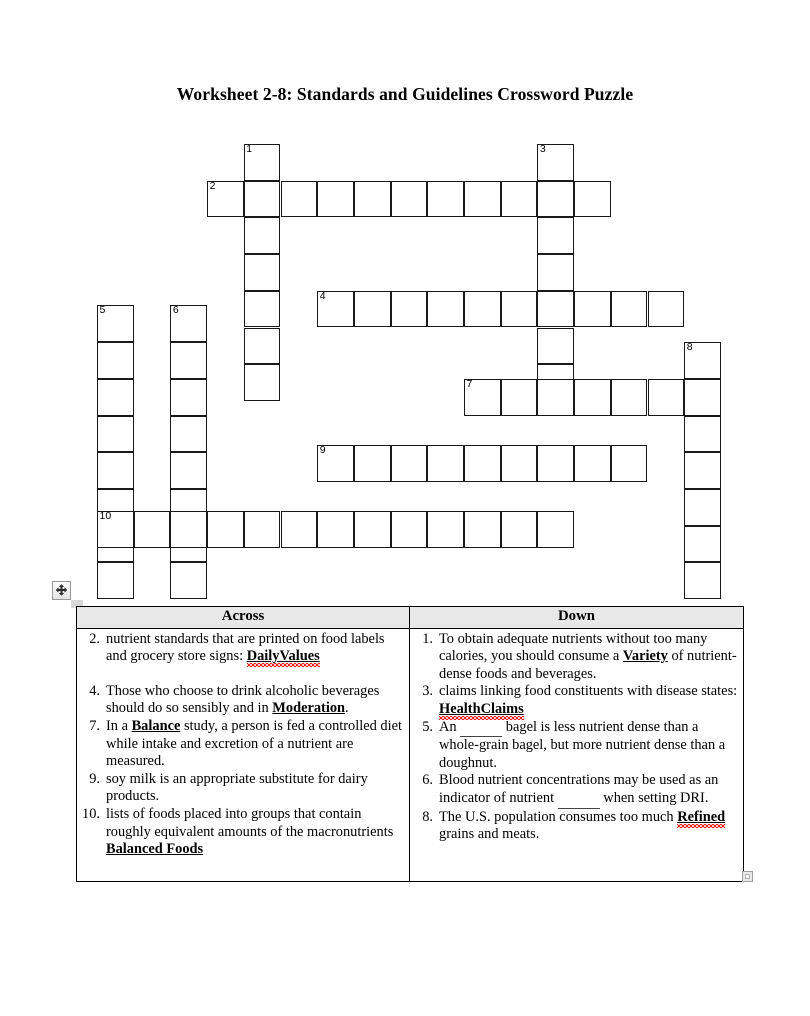  Describe the element at coordinates (689, 347) in the screenshot. I see `grid-cell-number: 8` at that location.